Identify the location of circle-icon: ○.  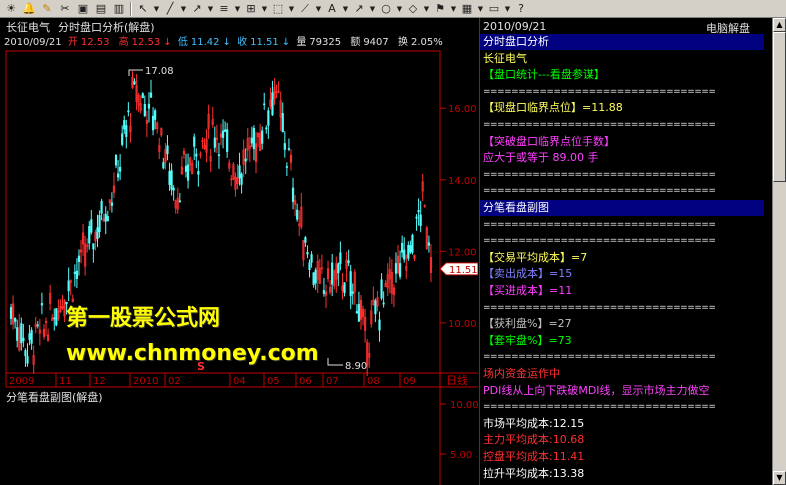
(386, 9).